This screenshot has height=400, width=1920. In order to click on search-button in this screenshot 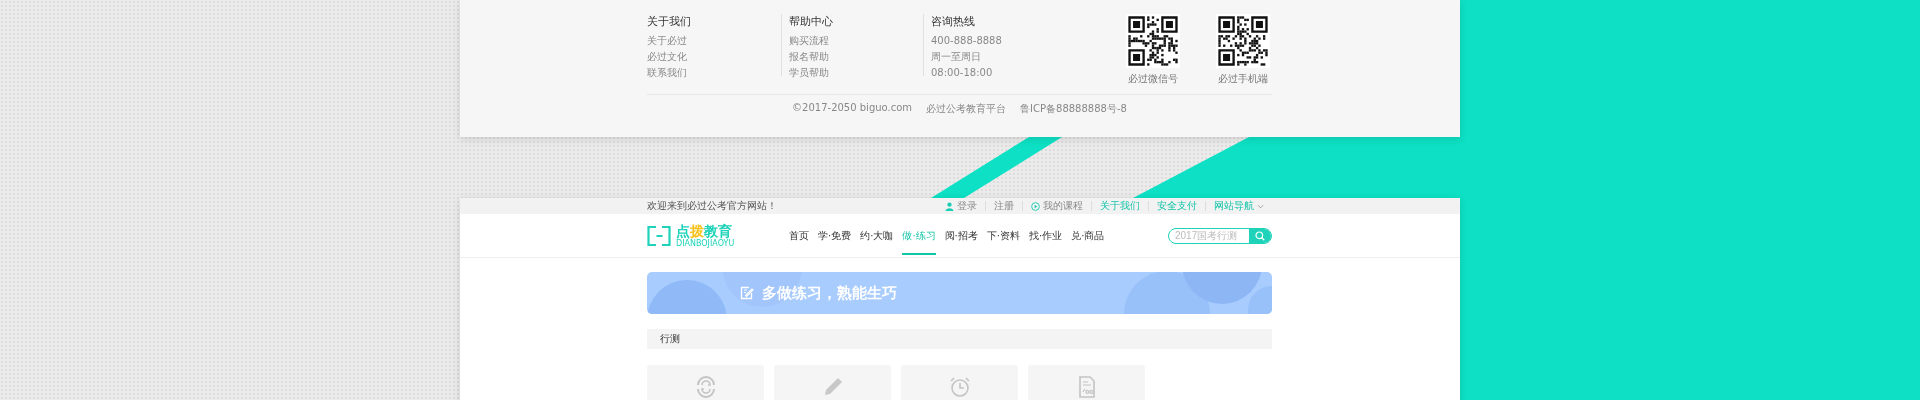, I will do `click(1260, 235)`.